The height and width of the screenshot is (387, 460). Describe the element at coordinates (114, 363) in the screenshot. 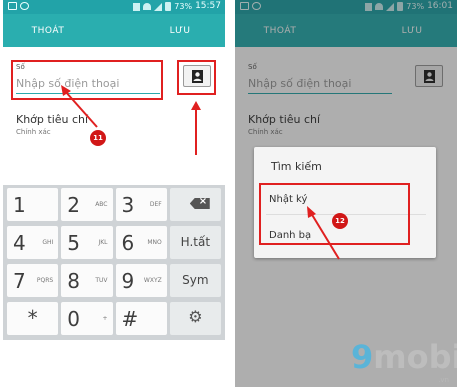

I see `bottom-strip` at that location.